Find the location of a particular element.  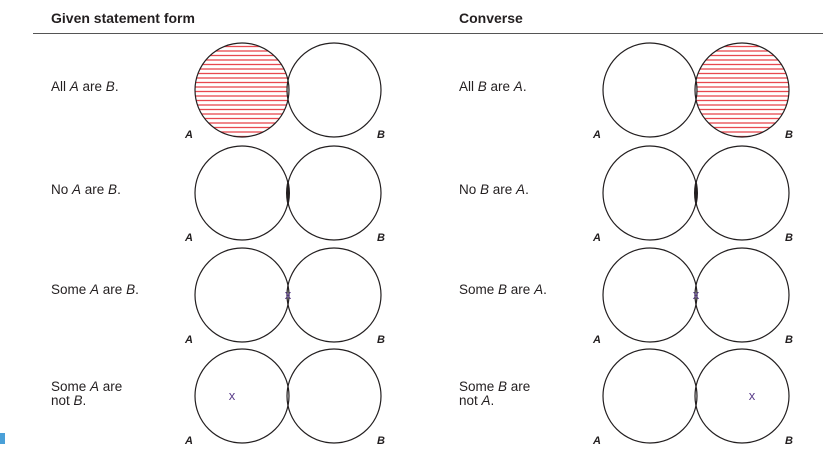

venn-diagram-given-3: x A B is located at coordinates (284, 296).